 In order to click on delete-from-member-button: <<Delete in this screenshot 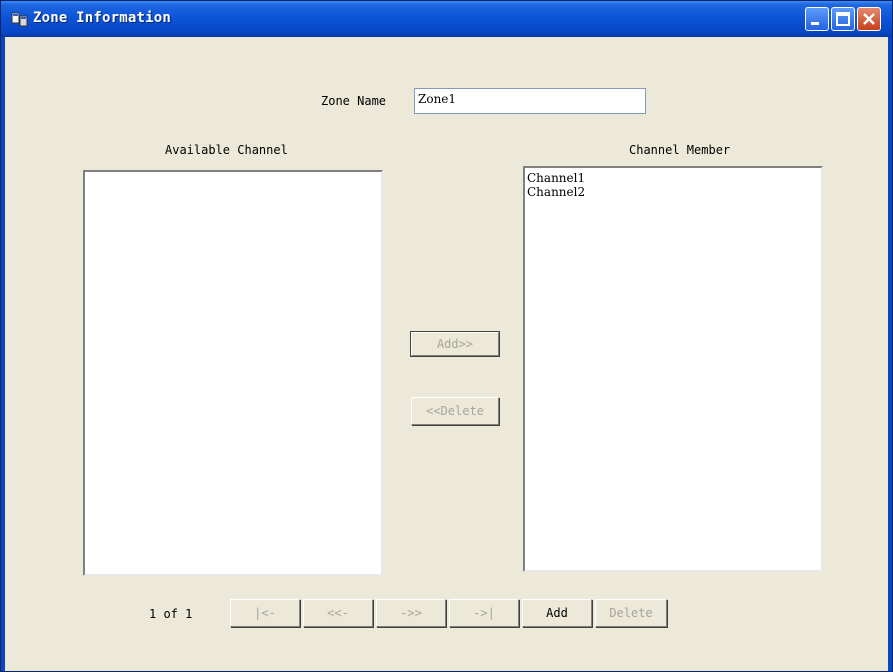, I will do `click(455, 411)`.